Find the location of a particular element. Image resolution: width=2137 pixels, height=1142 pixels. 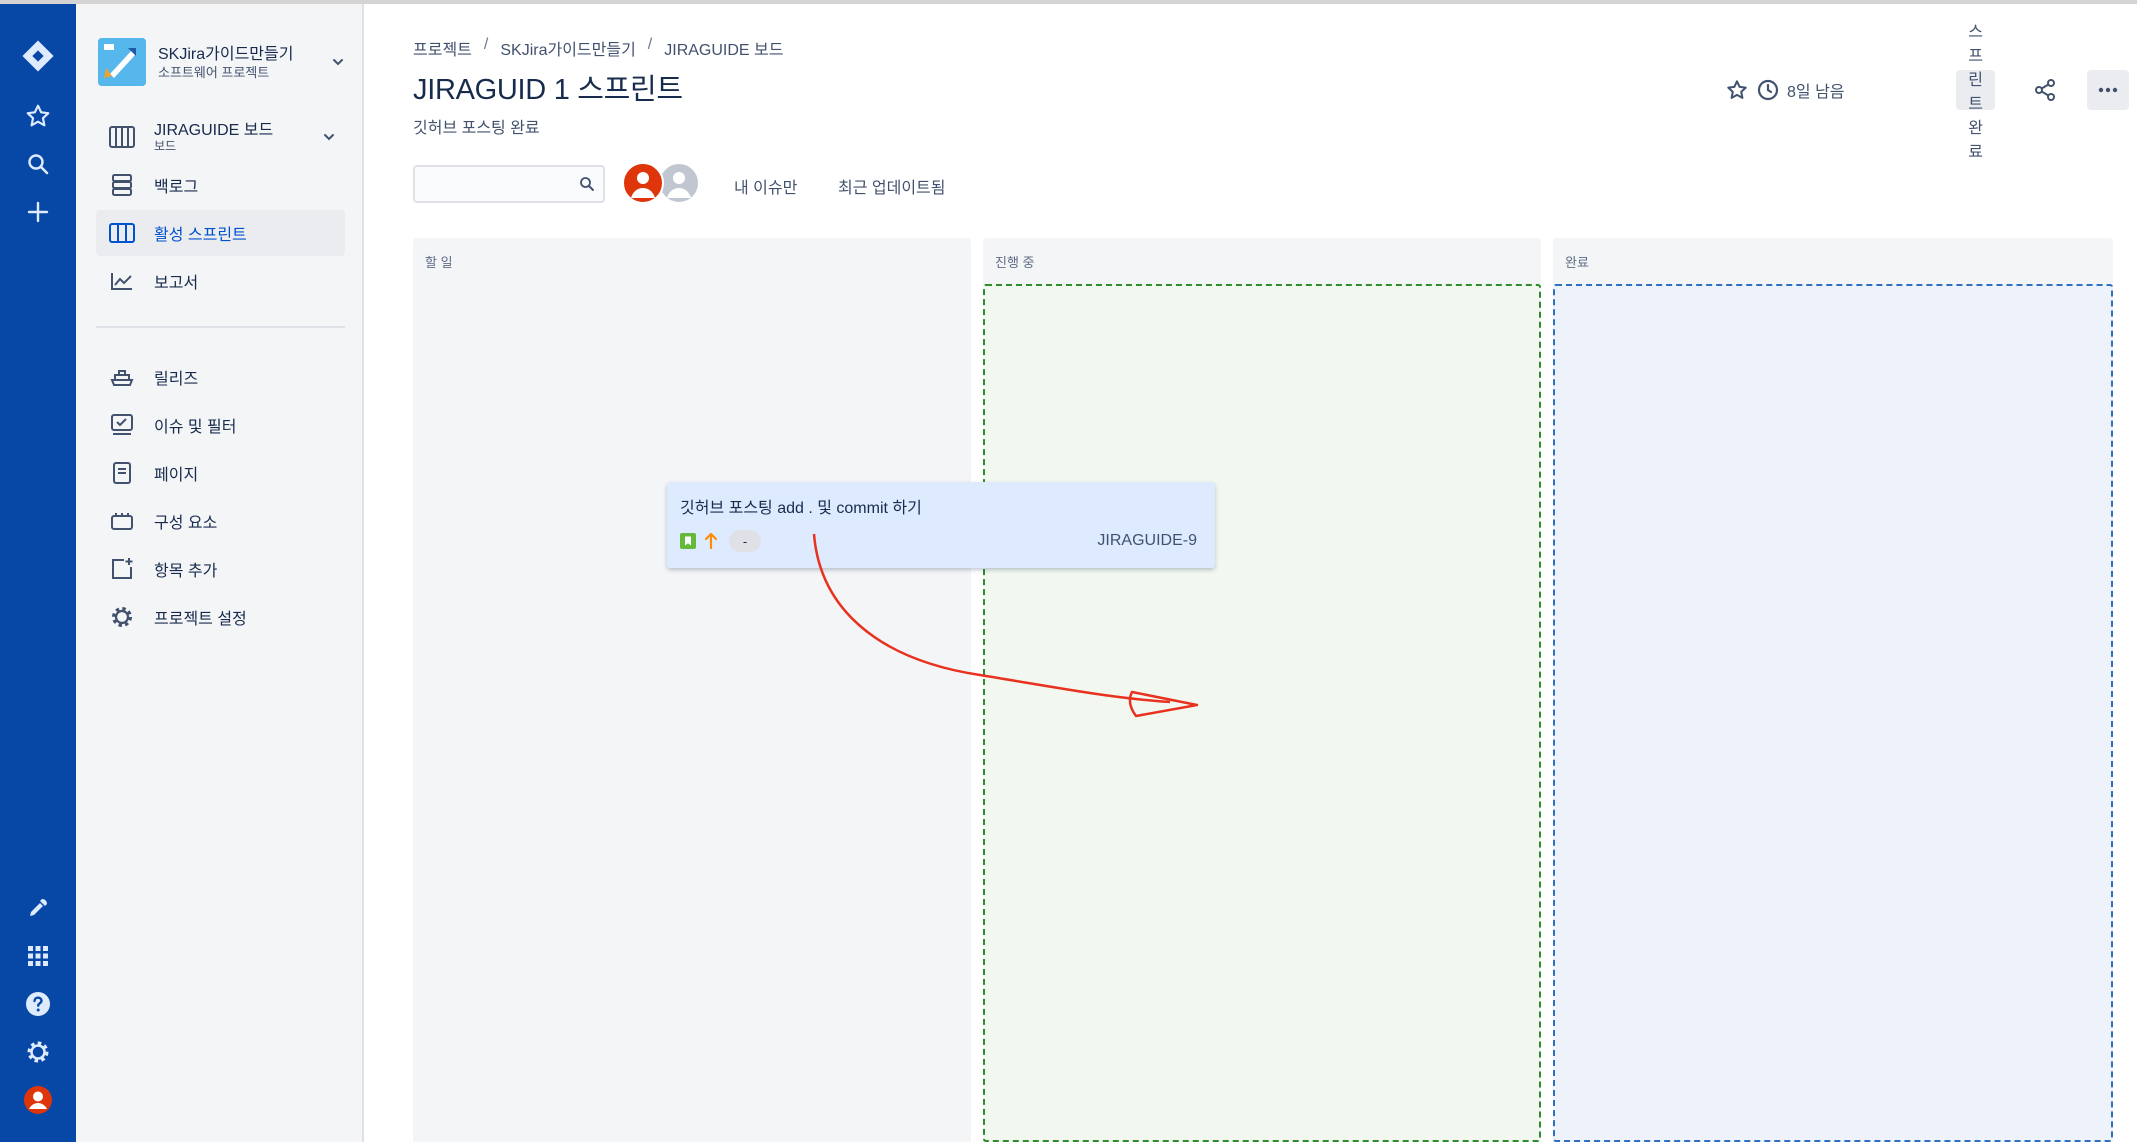

sidebar-item-label: 구성 요소 is located at coordinates (186, 523).